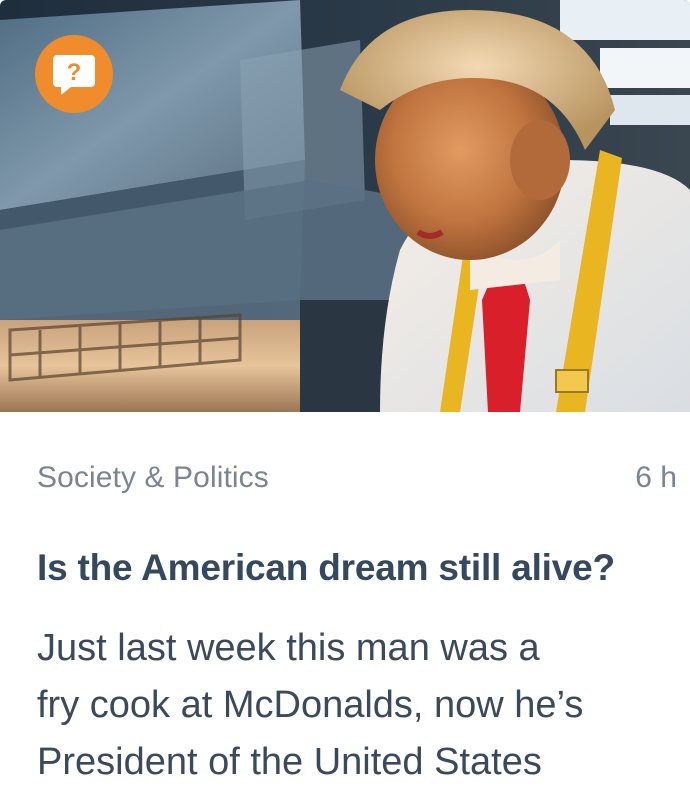 This screenshot has width=690, height=791. Describe the element at coordinates (289, 762) in the screenshot. I see `summary-line: President of the United States` at that location.